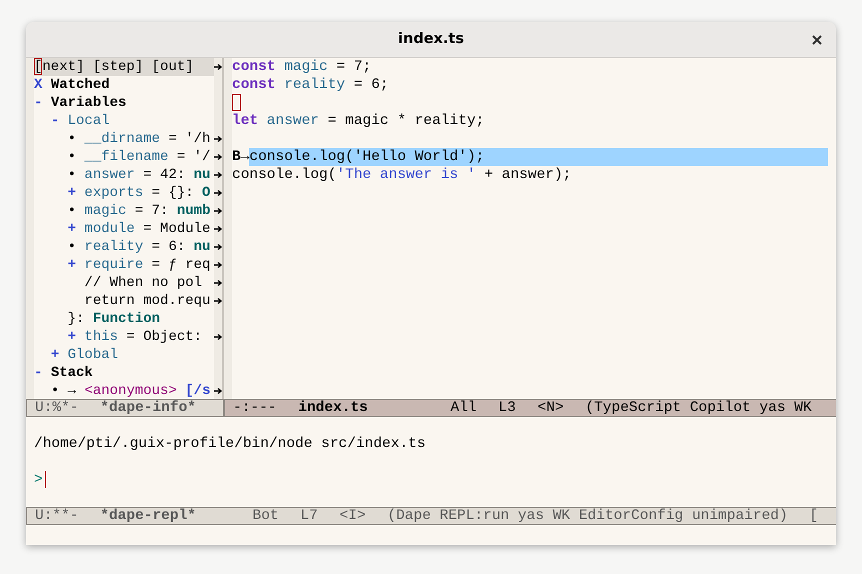  I want to click on variable-entry: → <anonymous> [/s, so click(139, 391).